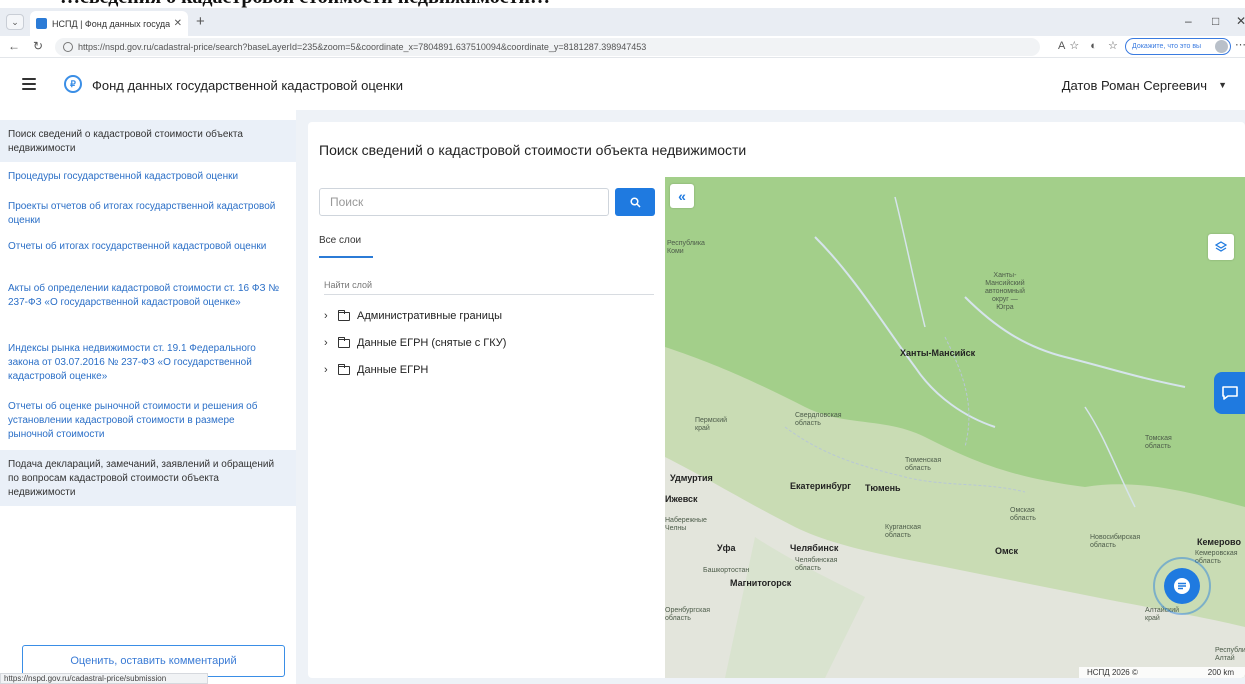 Image resolution: width=1245 pixels, height=684 pixels. What do you see at coordinates (14, 46) in the screenshot?
I see `back-icon: ←` at bounding box center [14, 46].